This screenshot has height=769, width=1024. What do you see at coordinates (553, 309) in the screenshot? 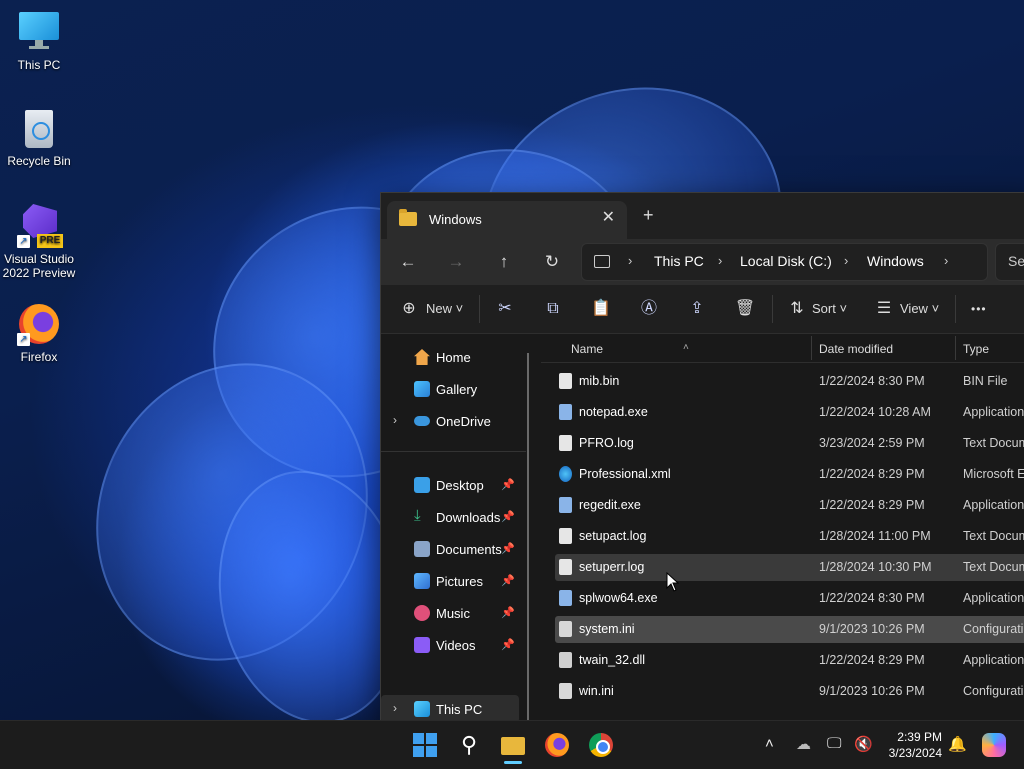
I see `copy-button: ⧉` at bounding box center [553, 309].